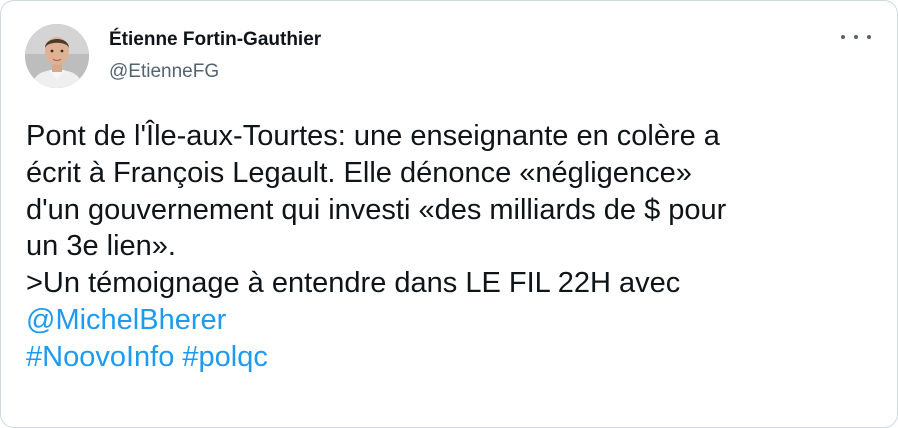 This screenshot has width=898, height=428. I want to click on avatar-image, so click(57, 56).